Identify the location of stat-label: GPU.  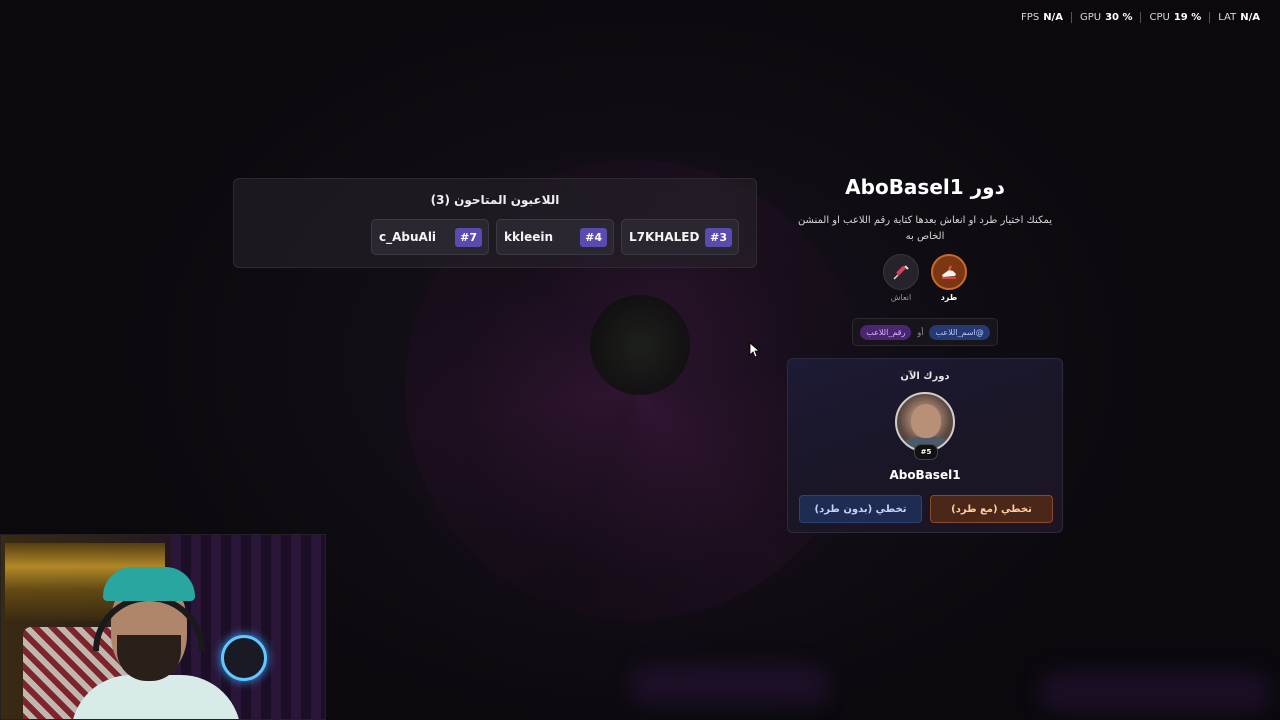
(1090, 17).